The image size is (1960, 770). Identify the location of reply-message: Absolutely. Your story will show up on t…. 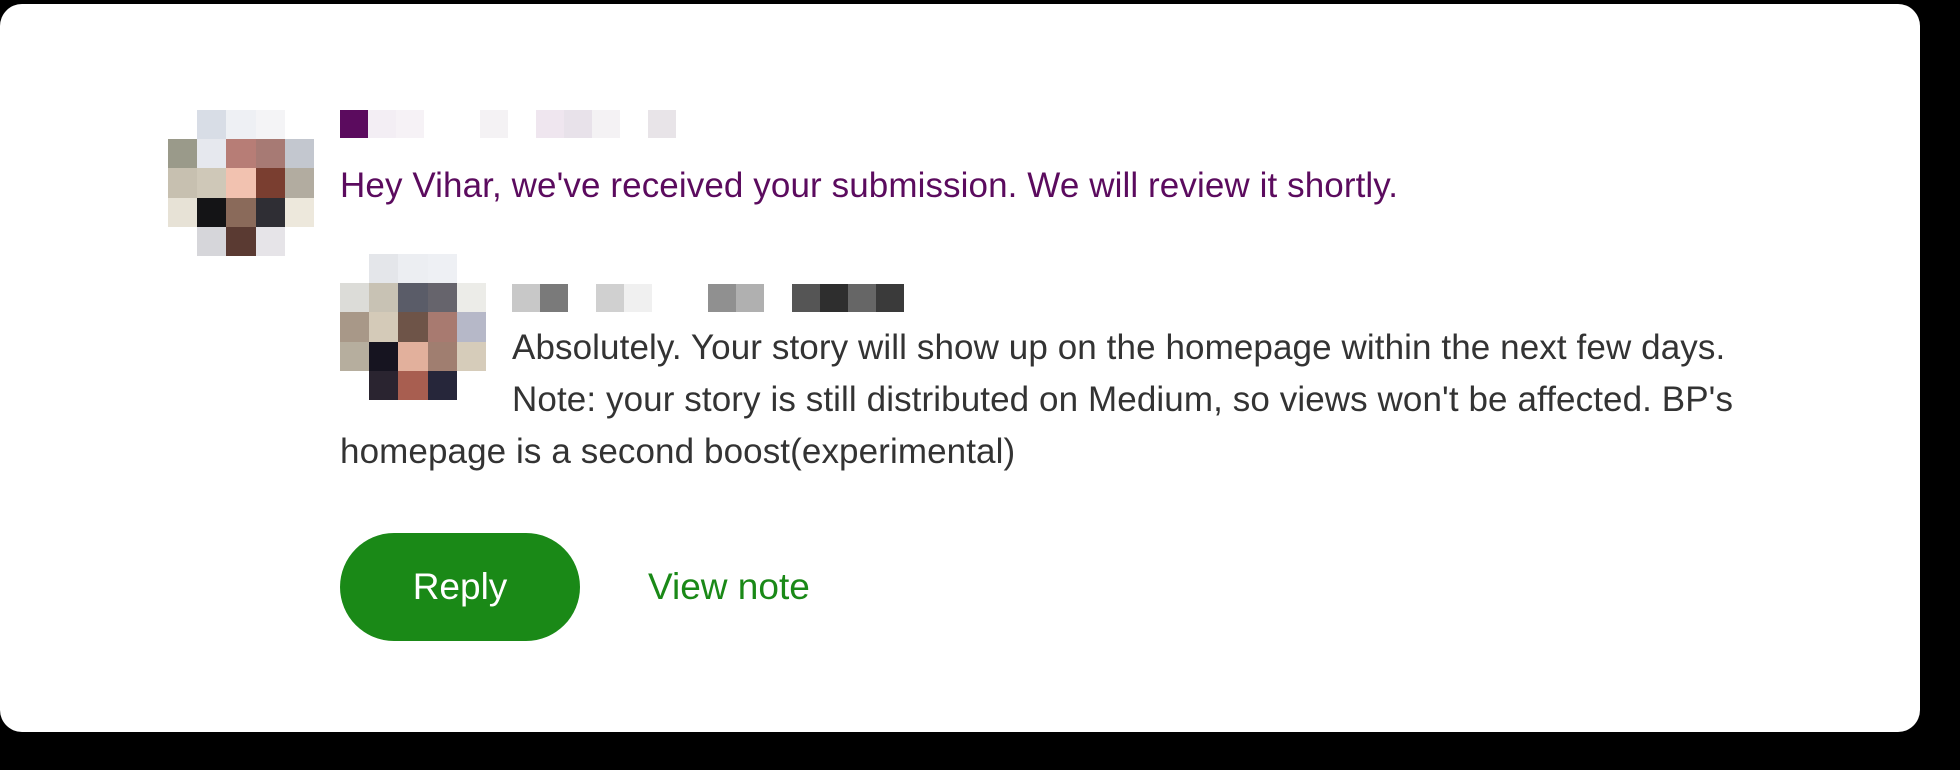
(1037, 399).